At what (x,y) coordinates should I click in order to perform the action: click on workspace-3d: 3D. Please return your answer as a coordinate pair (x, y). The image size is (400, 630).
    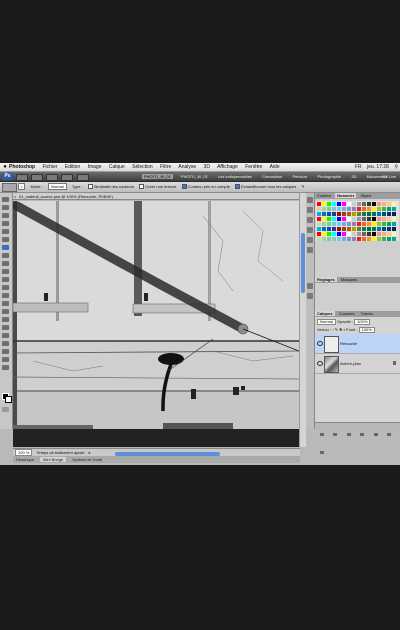
    Looking at the image, I should click on (353, 176).